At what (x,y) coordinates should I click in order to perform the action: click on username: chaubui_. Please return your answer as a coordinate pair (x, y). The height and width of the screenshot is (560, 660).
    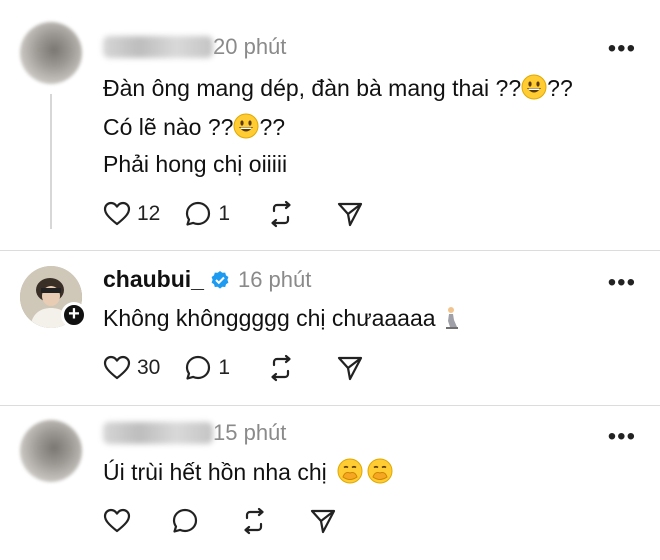
    Looking at the image, I should click on (153, 279).